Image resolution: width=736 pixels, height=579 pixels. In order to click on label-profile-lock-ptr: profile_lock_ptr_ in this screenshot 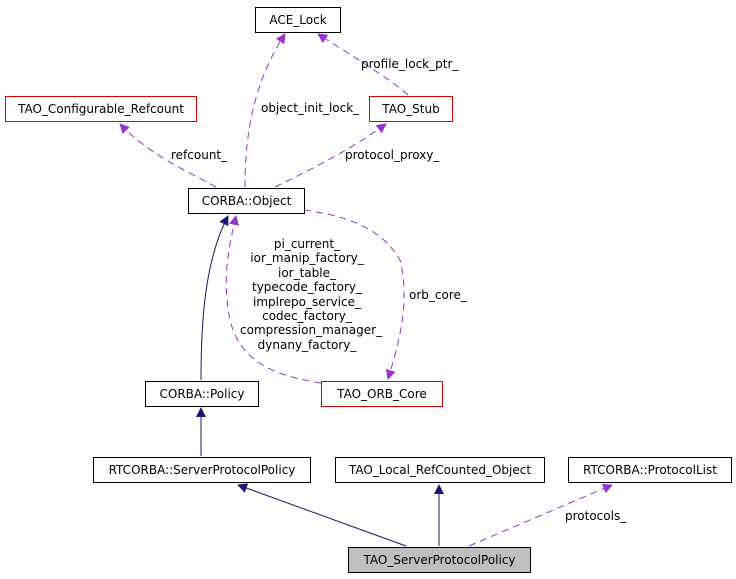, I will do `click(410, 64)`.